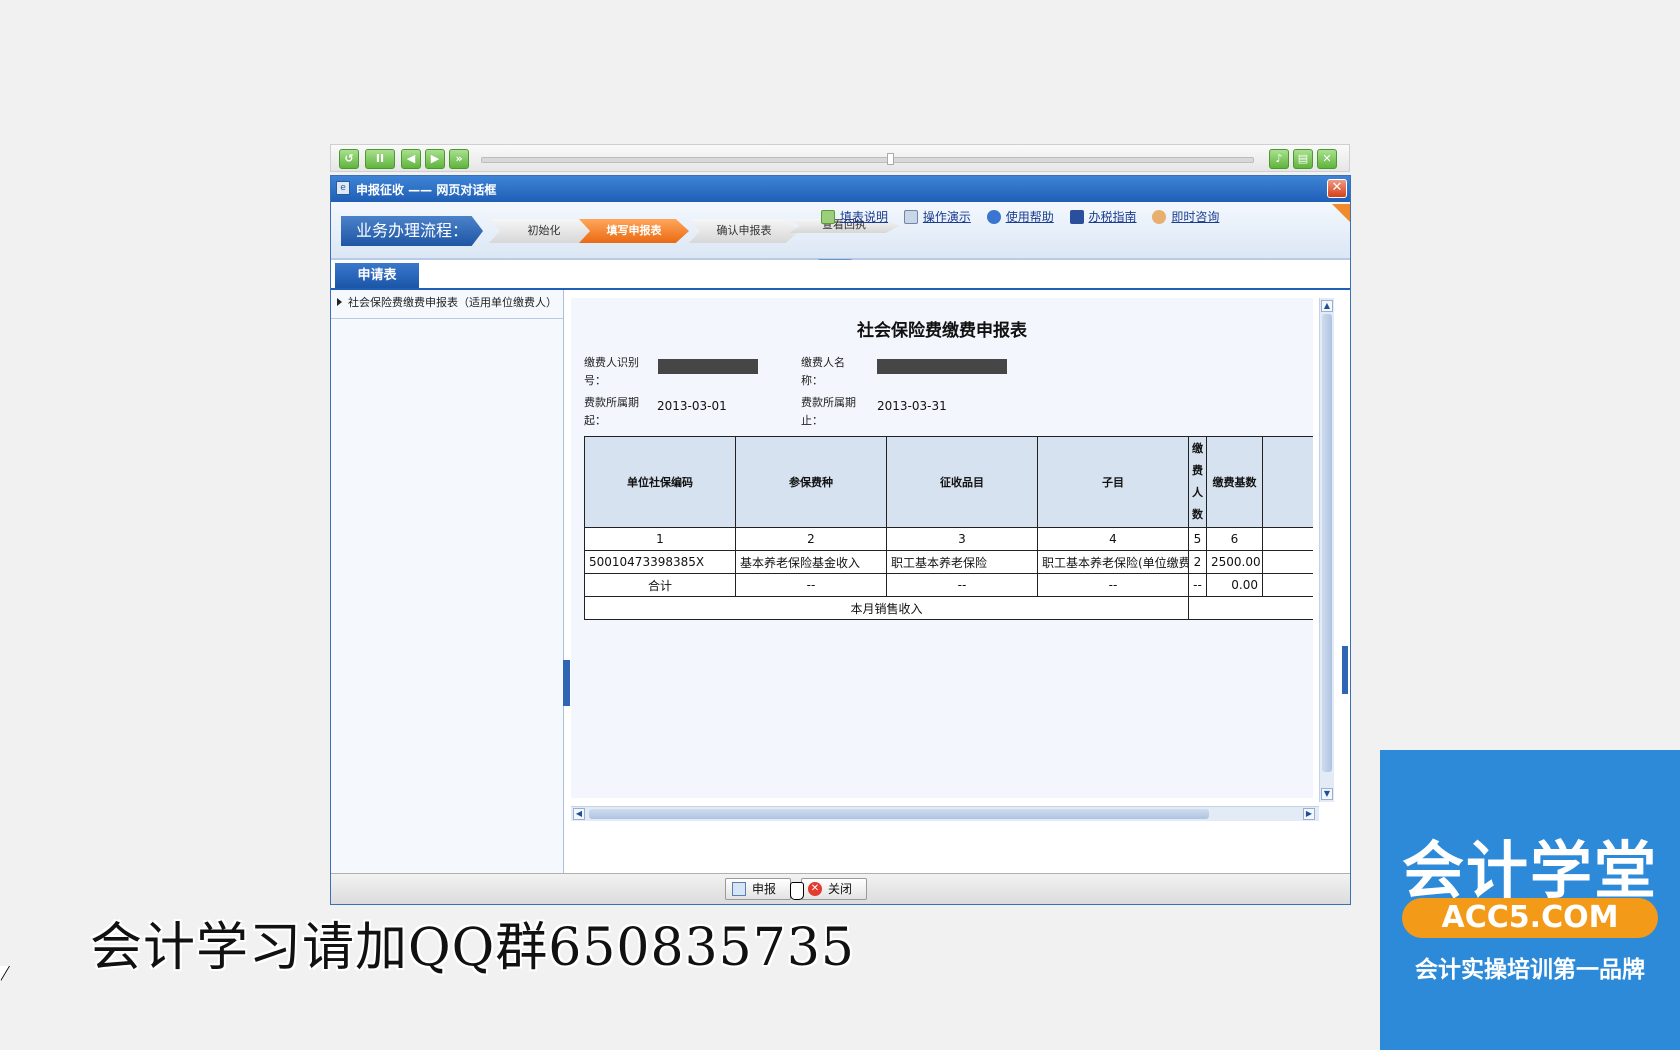 The height and width of the screenshot is (1050, 1680). Describe the element at coordinates (739, 889) in the screenshot. I see `submit-icon` at that location.